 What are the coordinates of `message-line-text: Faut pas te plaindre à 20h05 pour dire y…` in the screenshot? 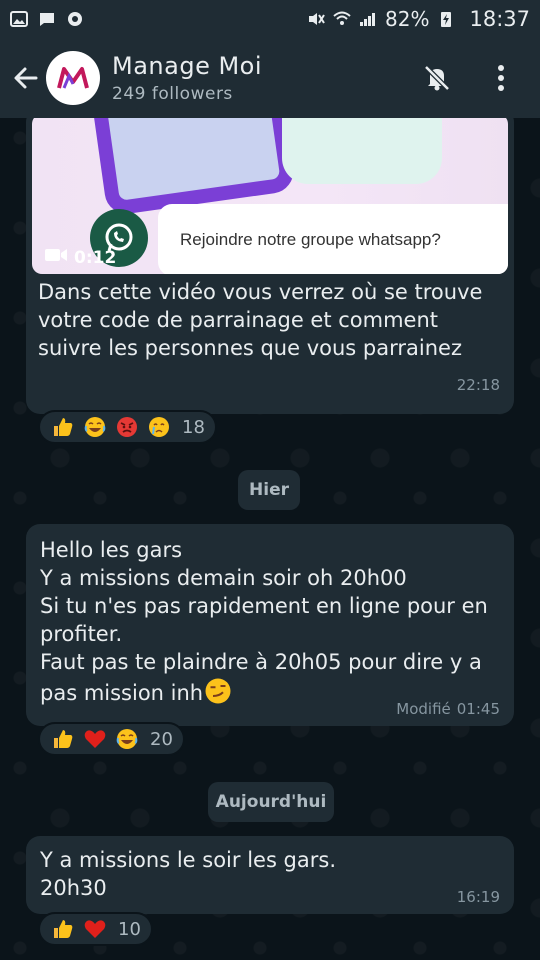 It's located at (261, 677).